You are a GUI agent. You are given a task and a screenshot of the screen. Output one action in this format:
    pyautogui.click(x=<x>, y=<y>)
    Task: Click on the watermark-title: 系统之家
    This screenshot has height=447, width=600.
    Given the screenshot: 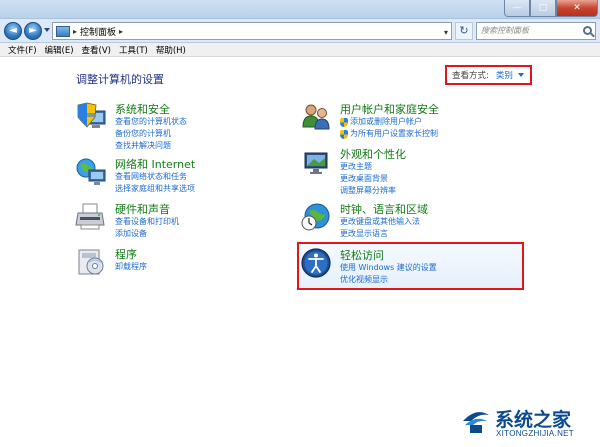 What is the action you would take?
    pyautogui.click(x=533, y=420)
    